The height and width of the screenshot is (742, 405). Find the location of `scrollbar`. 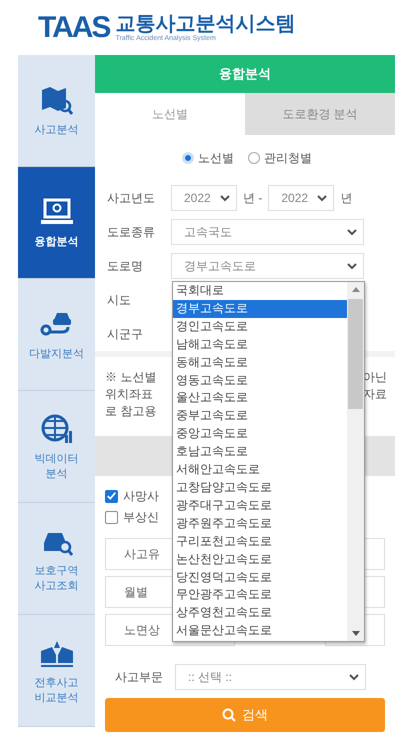

scrollbar is located at coordinates (355, 461).